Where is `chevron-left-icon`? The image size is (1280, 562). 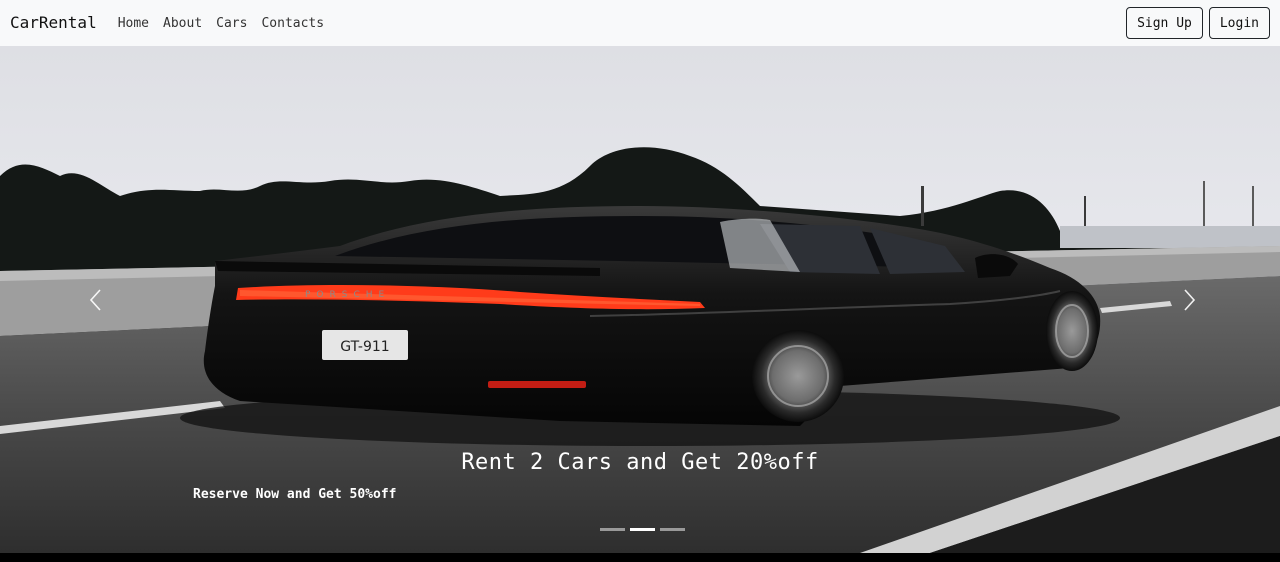
chevron-left-icon is located at coordinates (95, 300).